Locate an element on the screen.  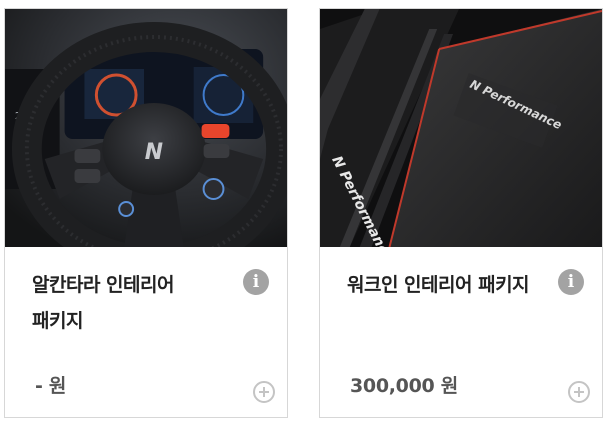
product-price: 300,000 원 is located at coordinates (404, 386).